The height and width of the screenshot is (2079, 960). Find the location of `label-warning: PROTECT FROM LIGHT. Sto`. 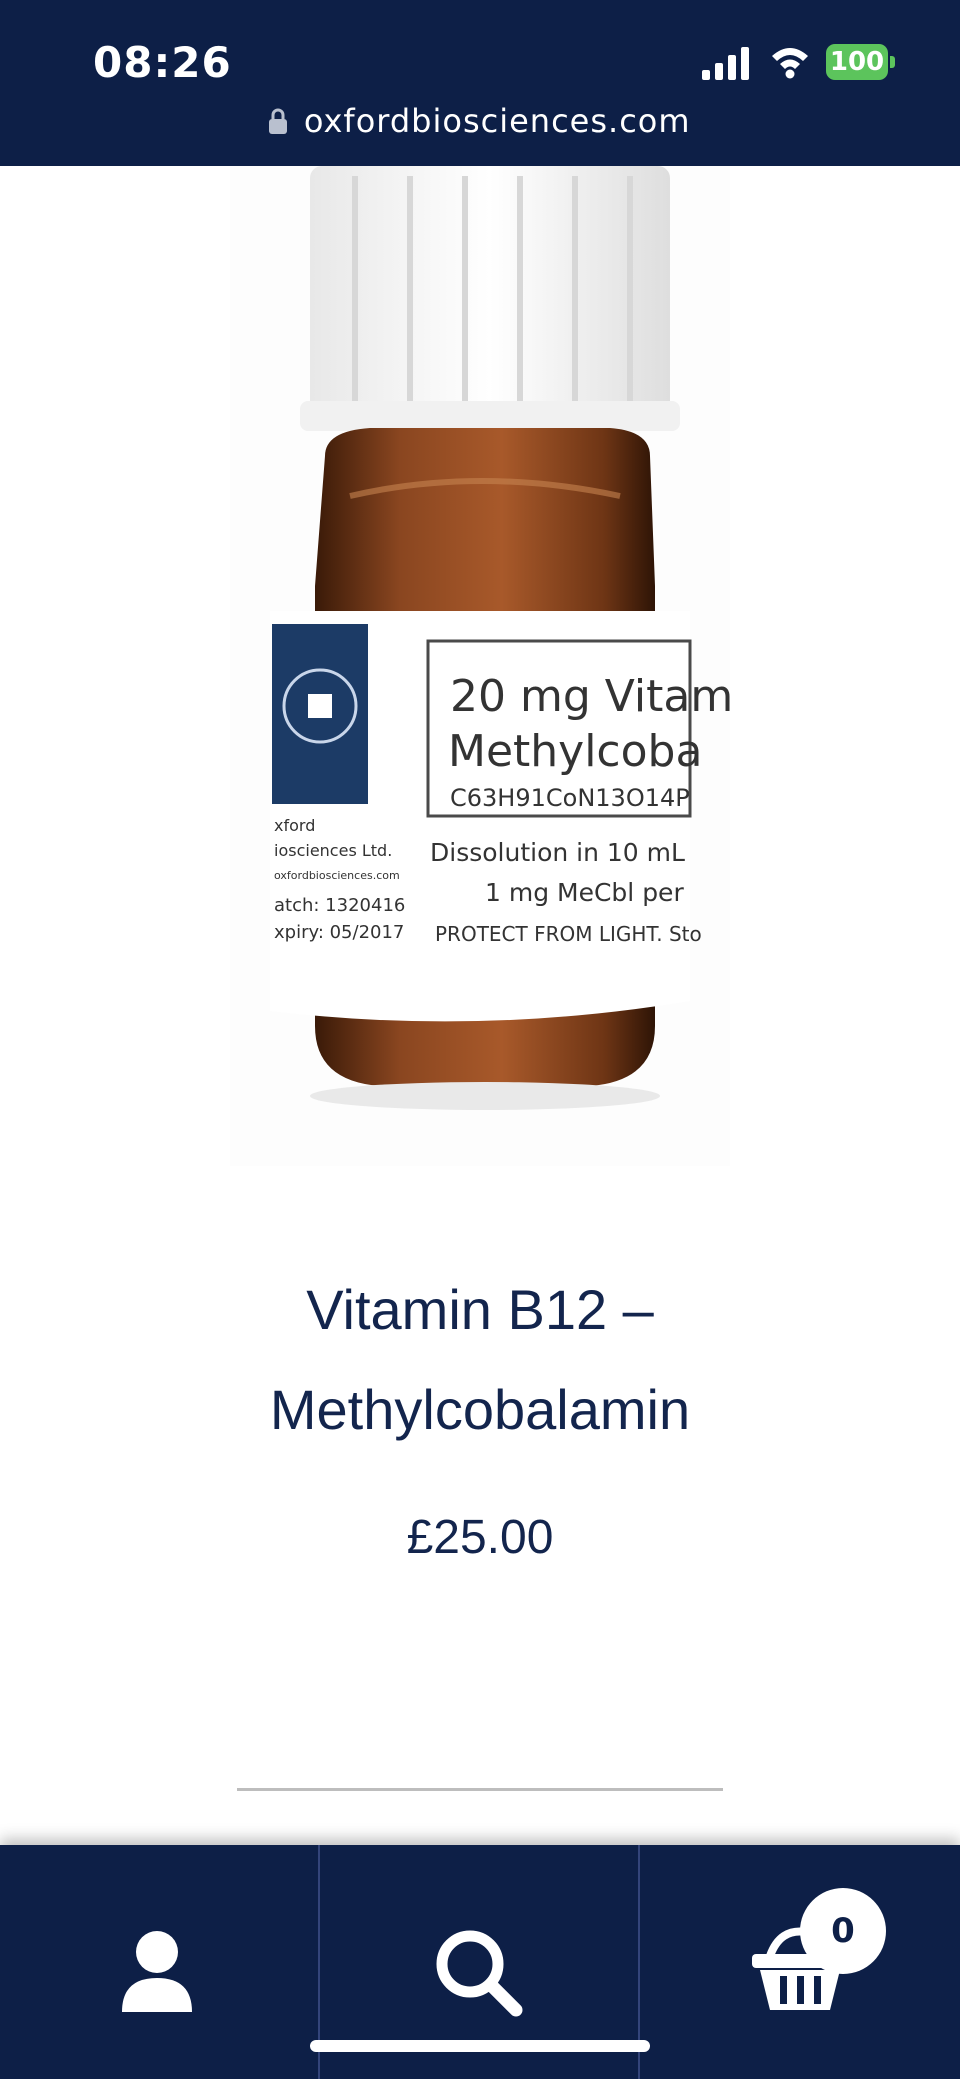

label-warning: PROTECT FROM LIGHT. Sto is located at coordinates (568, 934).